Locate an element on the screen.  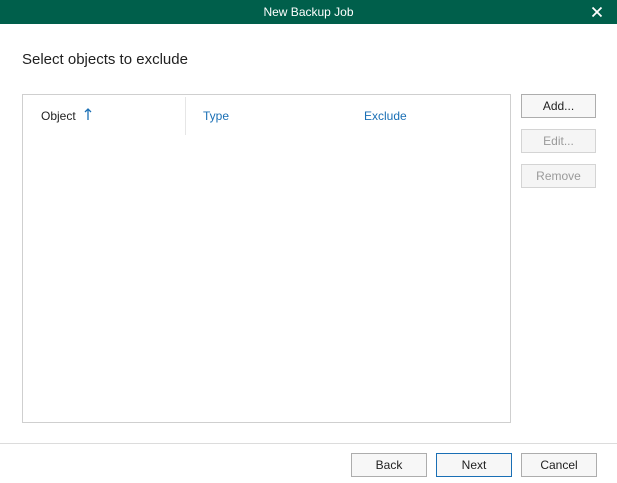
column-divider is located at coordinates (185, 116).